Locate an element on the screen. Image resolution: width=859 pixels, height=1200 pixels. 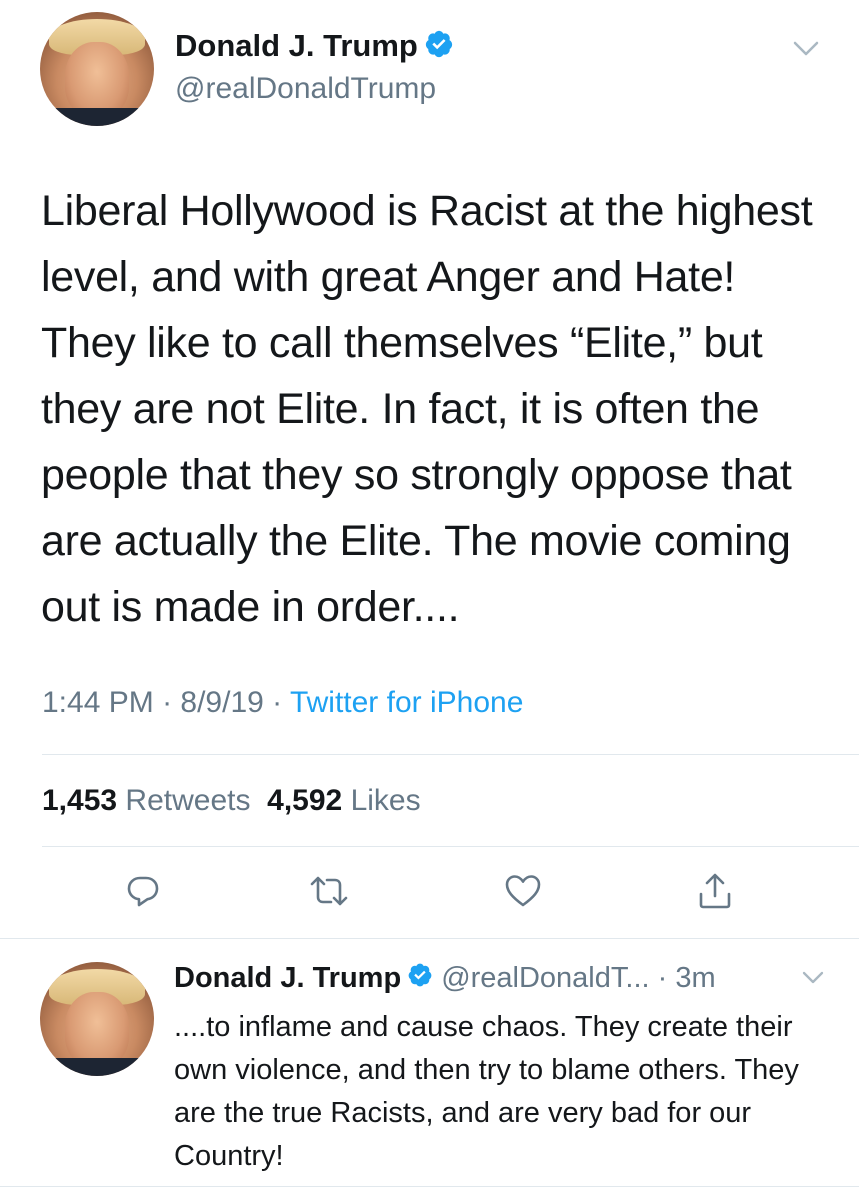
reply-icon is located at coordinates (143, 893).